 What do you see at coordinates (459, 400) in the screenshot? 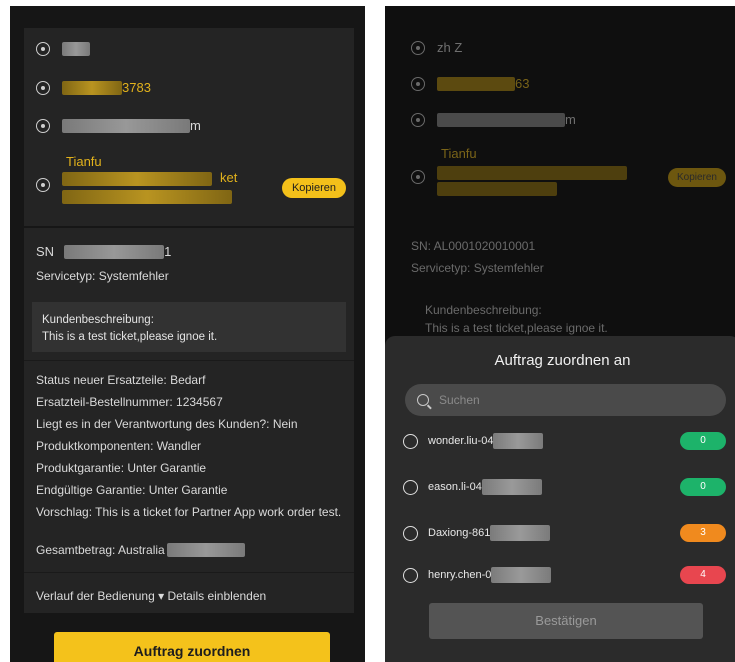
I see `search-placeholder: Suchen` at bounding box center [459, 400].